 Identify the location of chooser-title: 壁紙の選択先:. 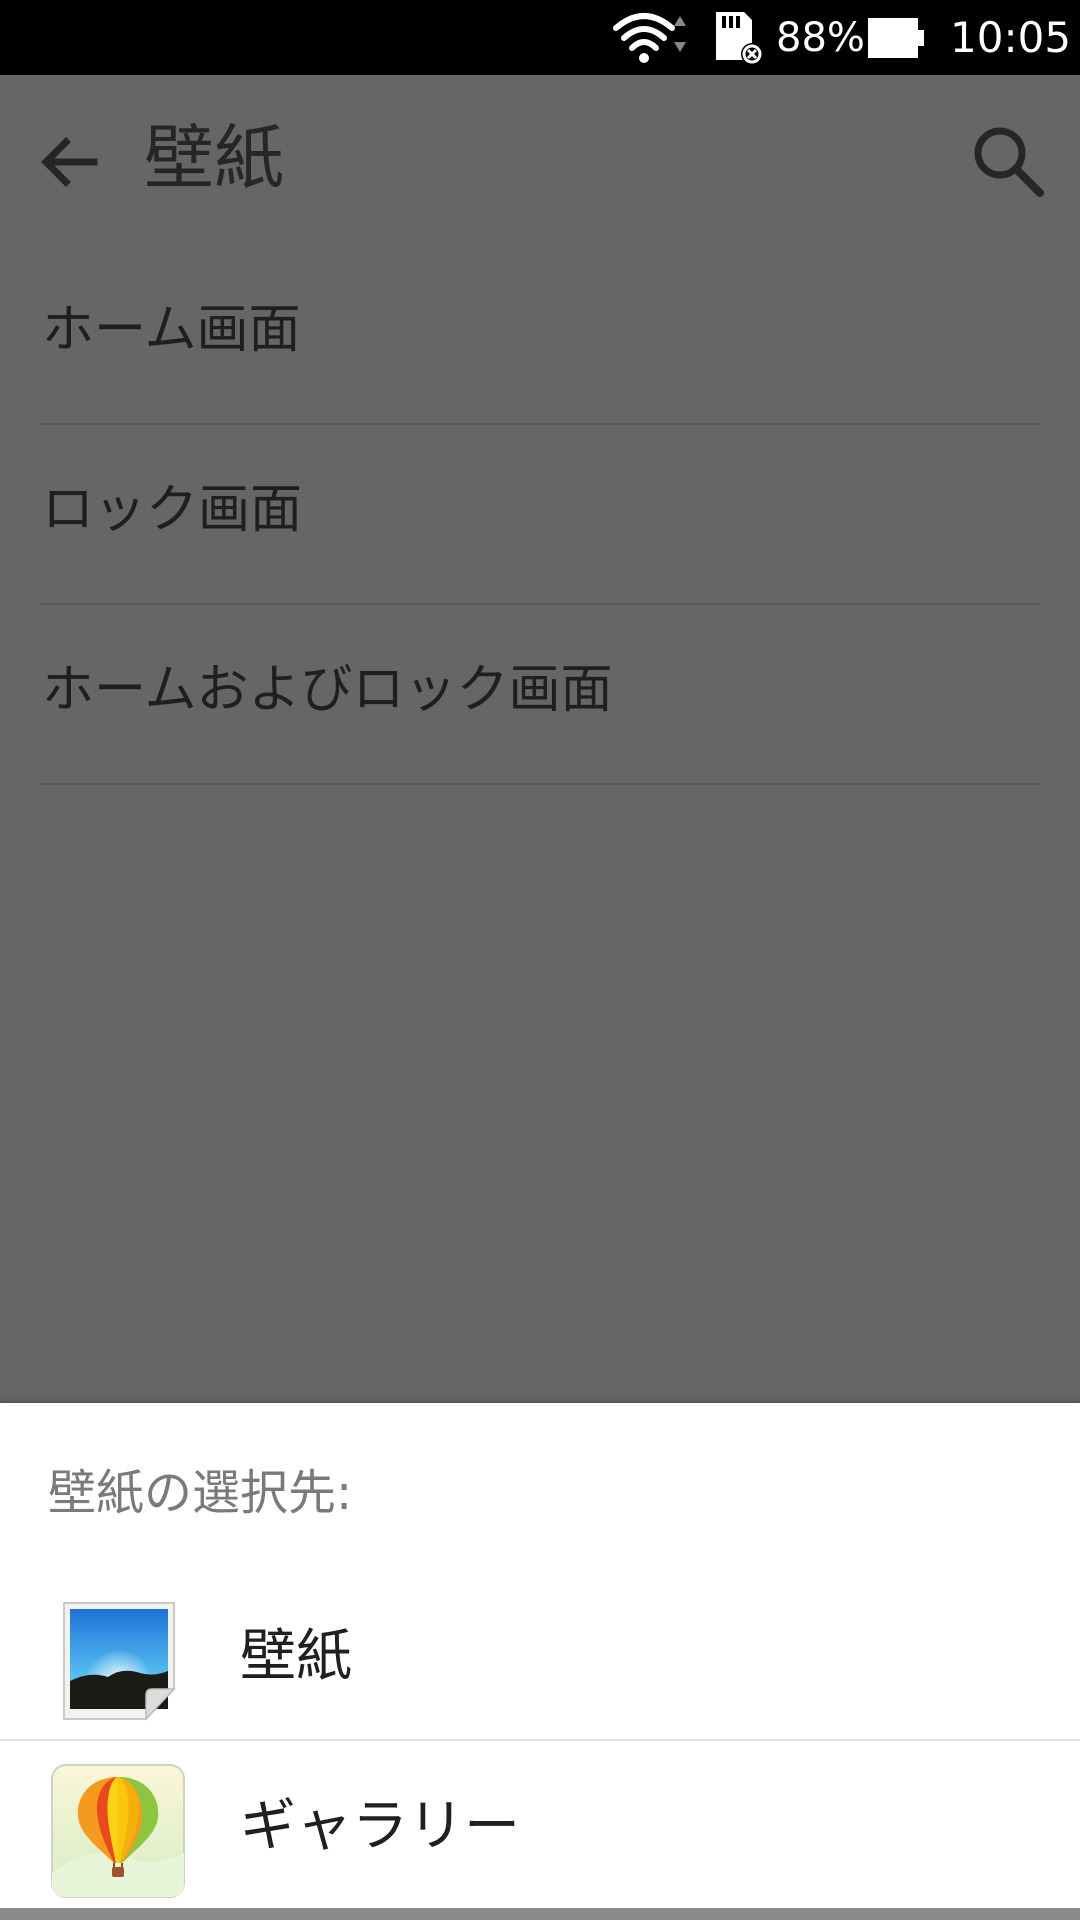
(200, 1493).